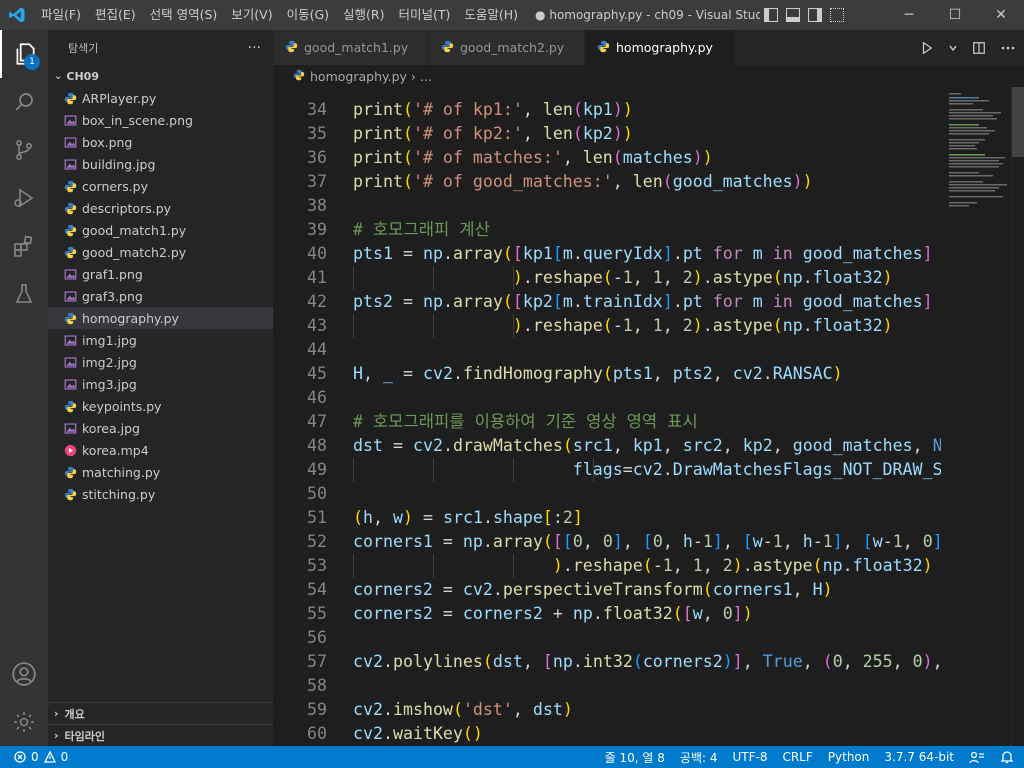  I want to click on manage-activity, so click(24, 722).